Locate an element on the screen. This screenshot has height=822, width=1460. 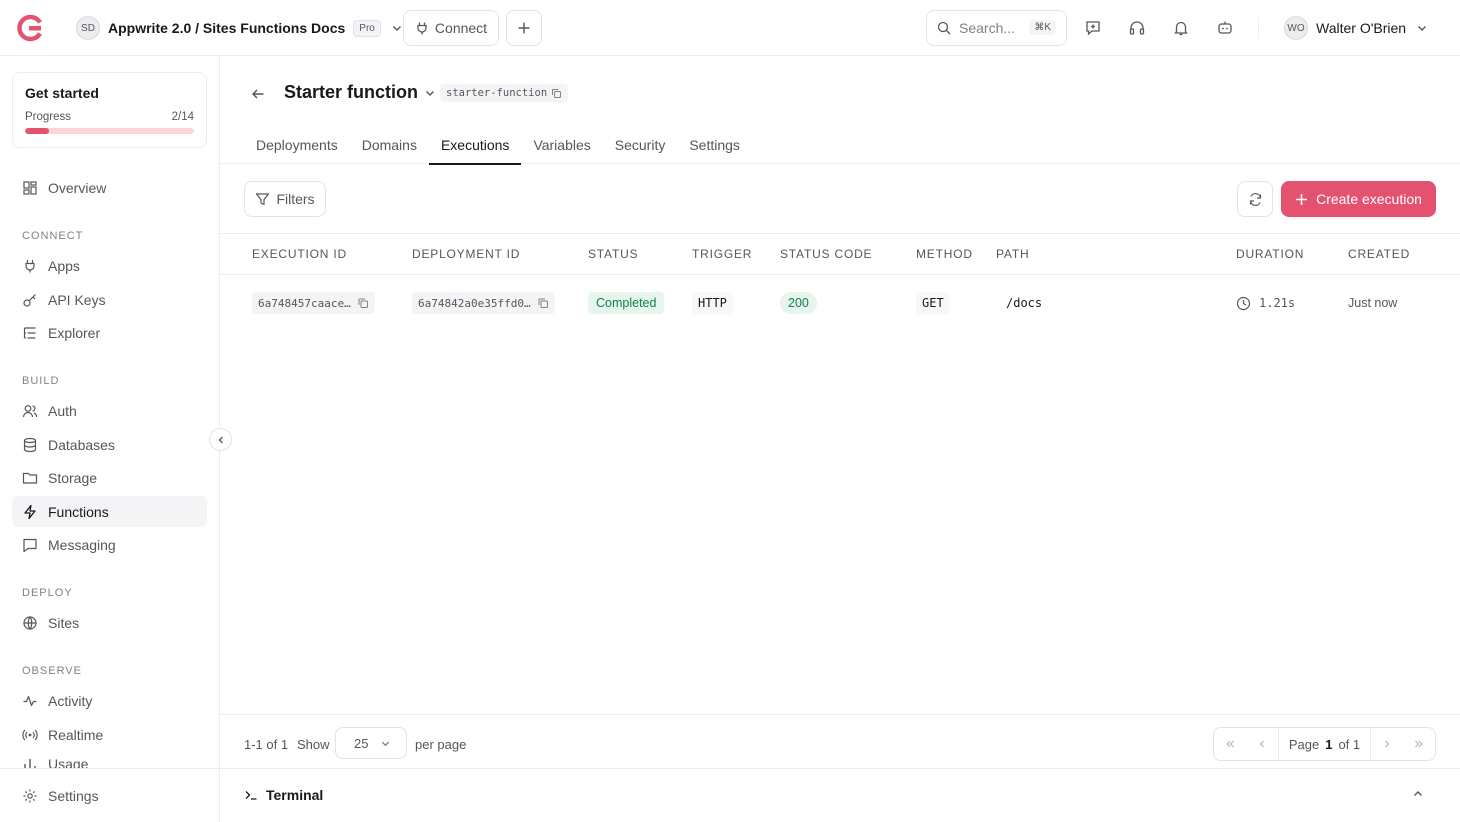
section-connect: CONNECT is located at coordinates (53, 236).